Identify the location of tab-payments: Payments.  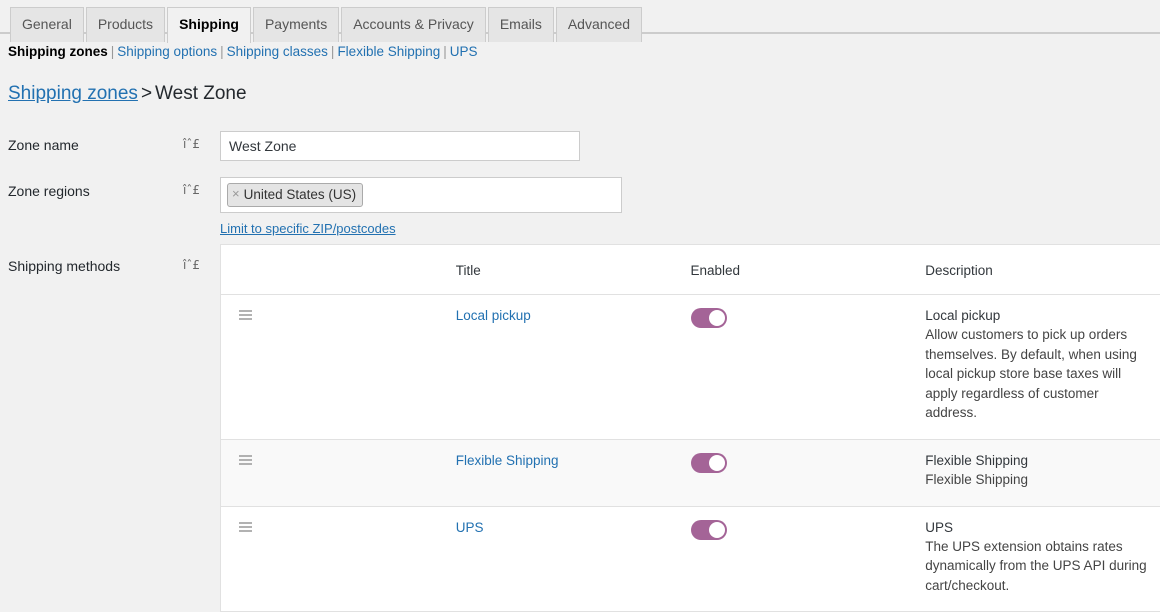
(296, 24).